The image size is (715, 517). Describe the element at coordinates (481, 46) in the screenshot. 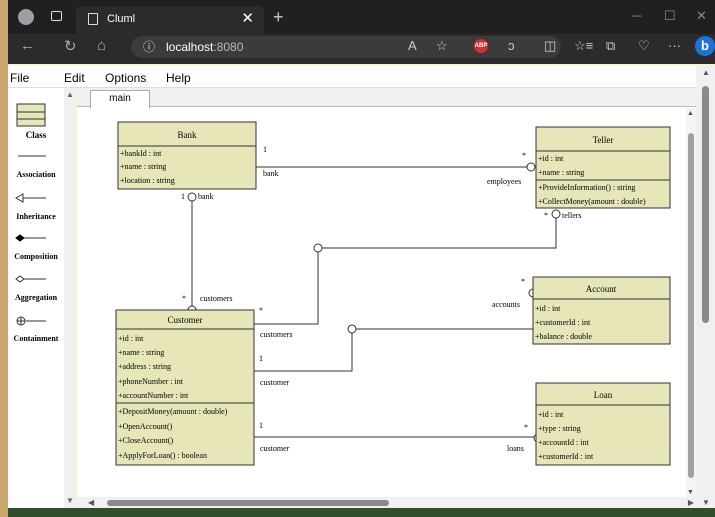

I see `adblock-icon: ABP` at that location.